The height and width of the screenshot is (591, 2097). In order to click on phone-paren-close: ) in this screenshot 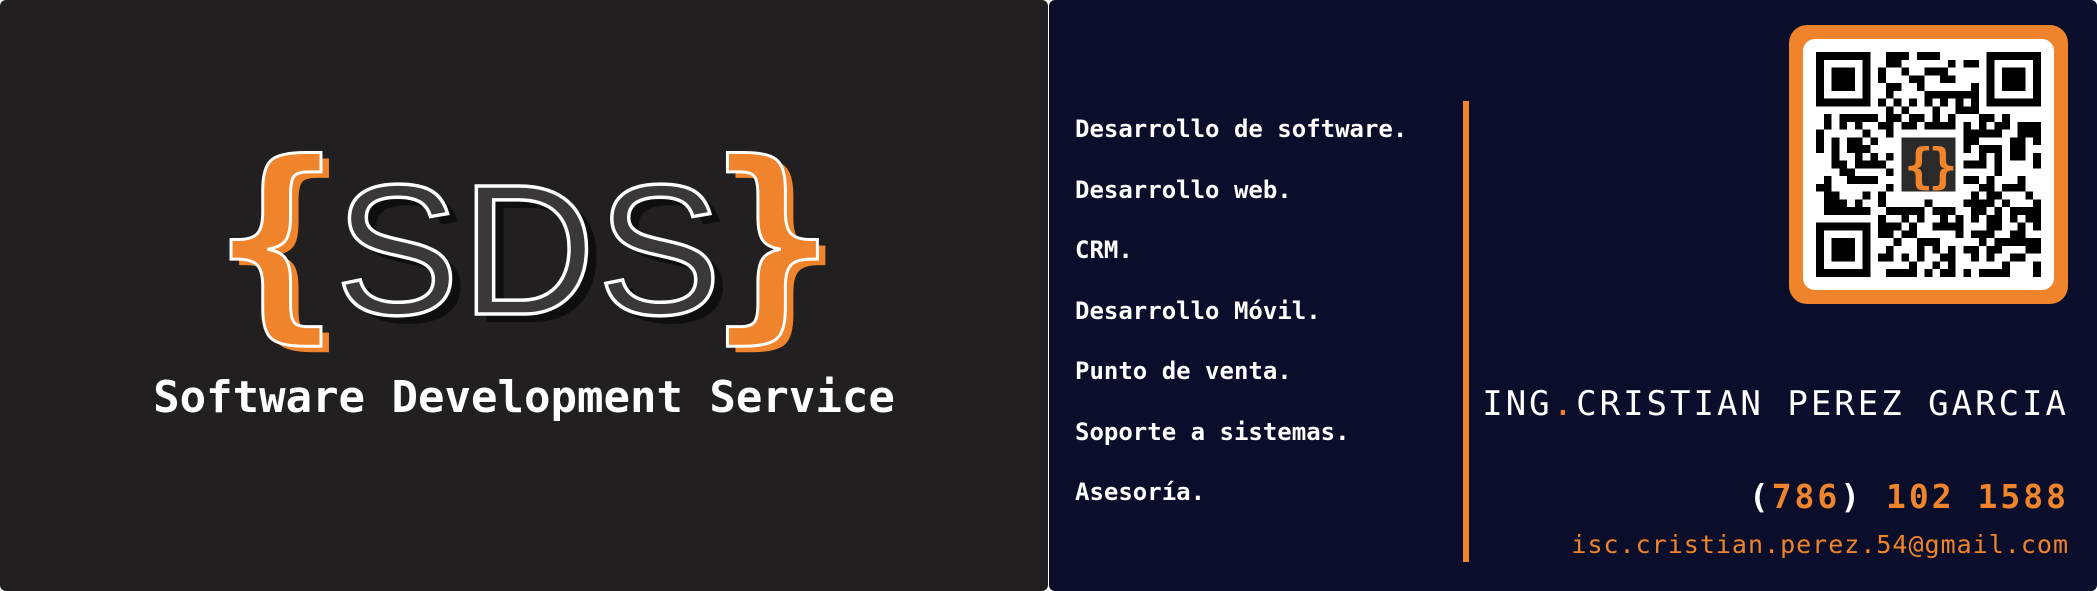, I will do `click(1852, 496)`.